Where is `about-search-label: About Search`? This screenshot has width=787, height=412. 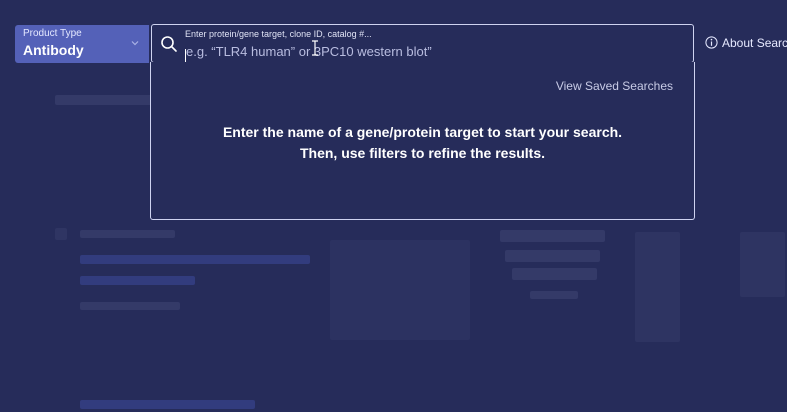 about-search-label: About Search is located at coordinates (754, 43).